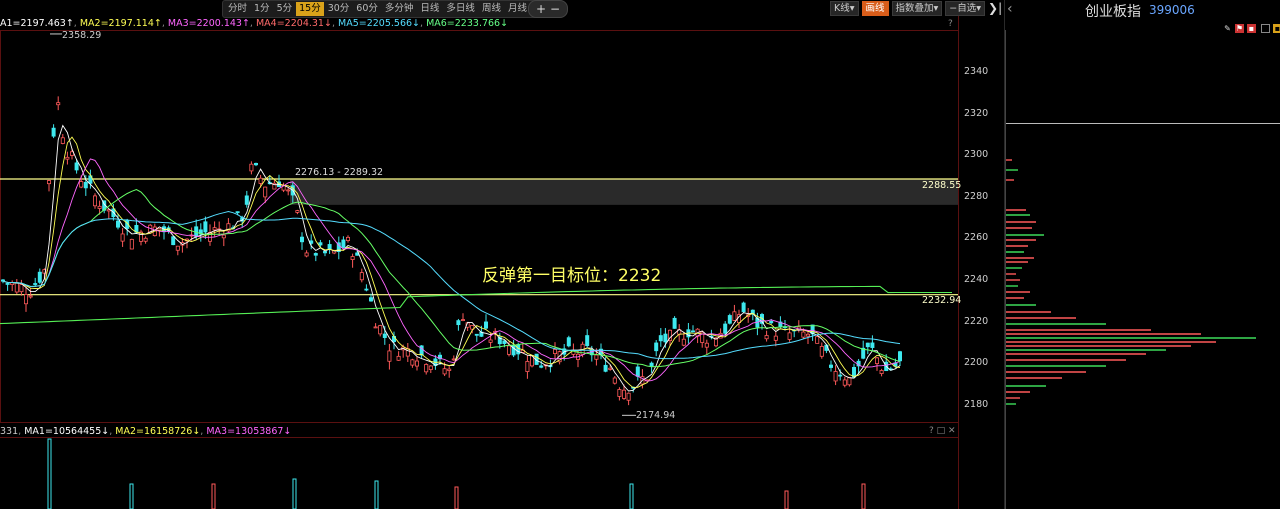  Describe the element at coordinates (460, 9) in the screenshot. I see `timeframe-8: 多日线` at that location.